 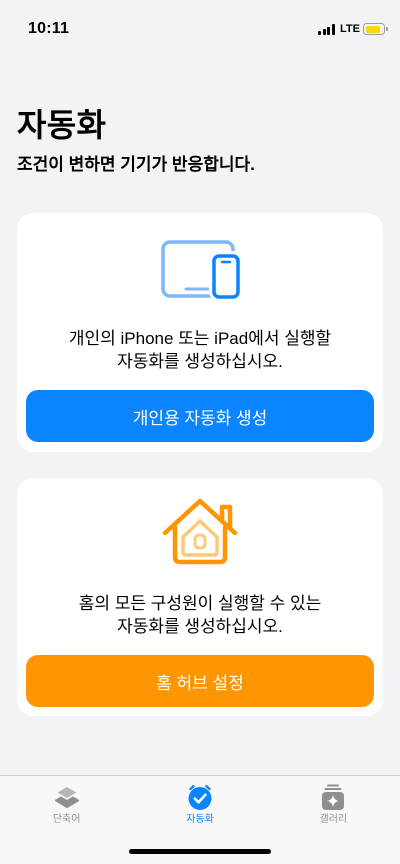 I want to click on page-title: 자동화, so click(x=62, y=125).